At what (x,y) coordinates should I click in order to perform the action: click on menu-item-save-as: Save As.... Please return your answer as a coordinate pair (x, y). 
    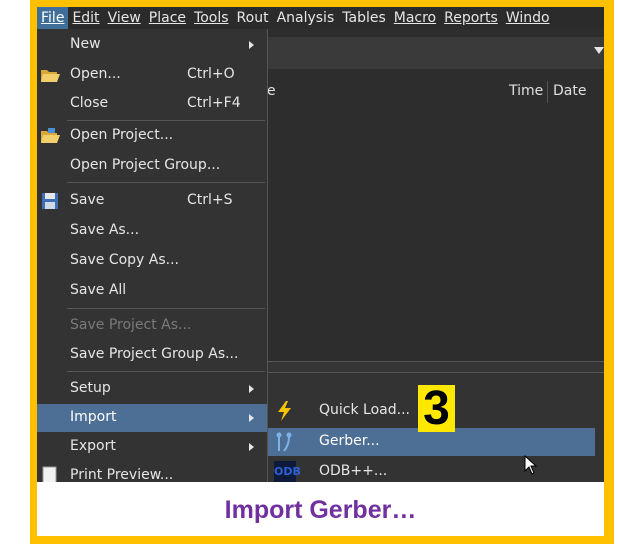
    Looking at the image, I should click on (152, 231).